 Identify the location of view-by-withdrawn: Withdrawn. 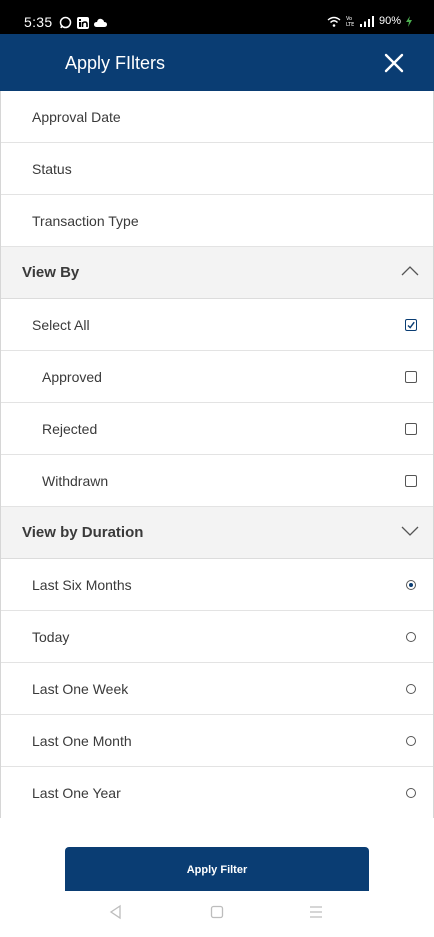
(217, 481).